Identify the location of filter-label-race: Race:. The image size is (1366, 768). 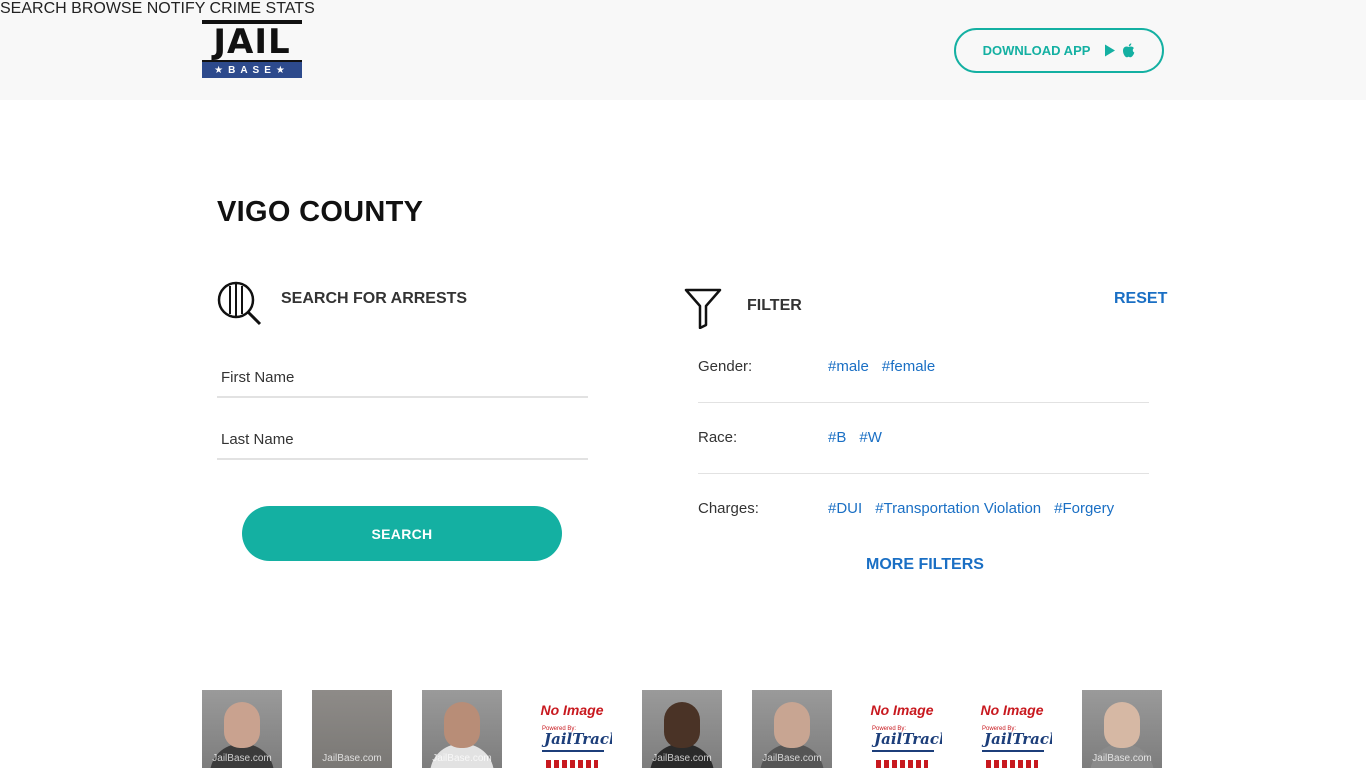
(718, 437).